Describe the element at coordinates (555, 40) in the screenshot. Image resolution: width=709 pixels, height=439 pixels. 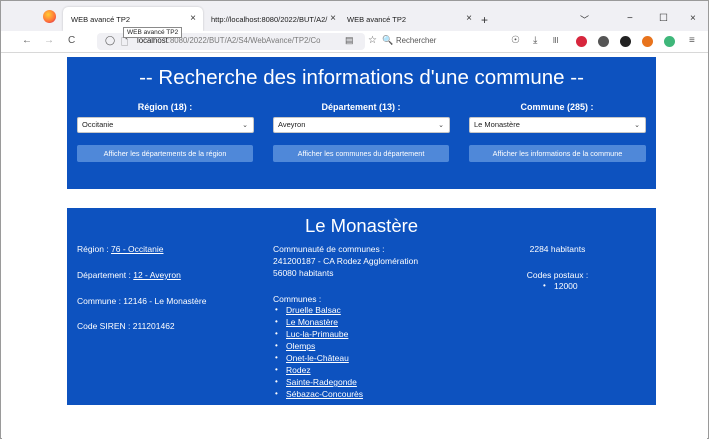
I see `library-icon: lll` at that location.